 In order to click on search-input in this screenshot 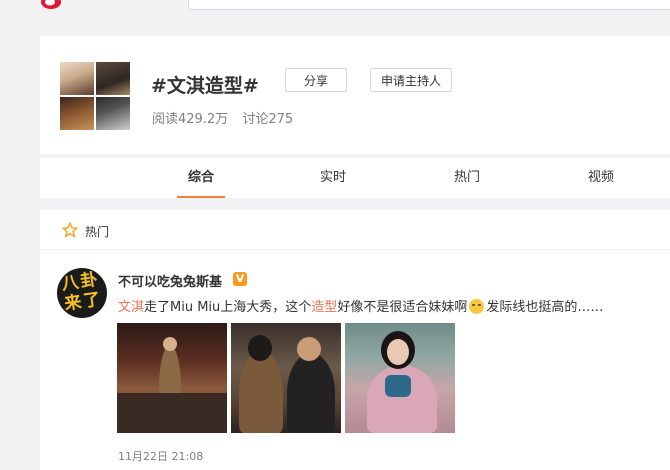, I will do `click(429, 5)`.